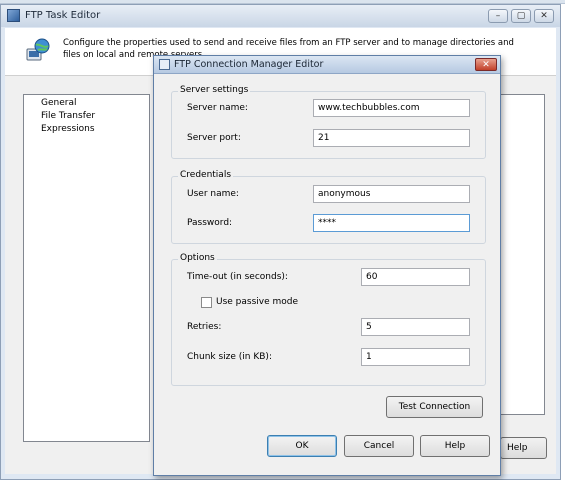 The height and width of the screenshot is (480, 565). What do you see at coordinates (249, 64) in the screenshot?
I see `dialog-title: FTP Connection Manager Editor` at bounding box center [249, 64].